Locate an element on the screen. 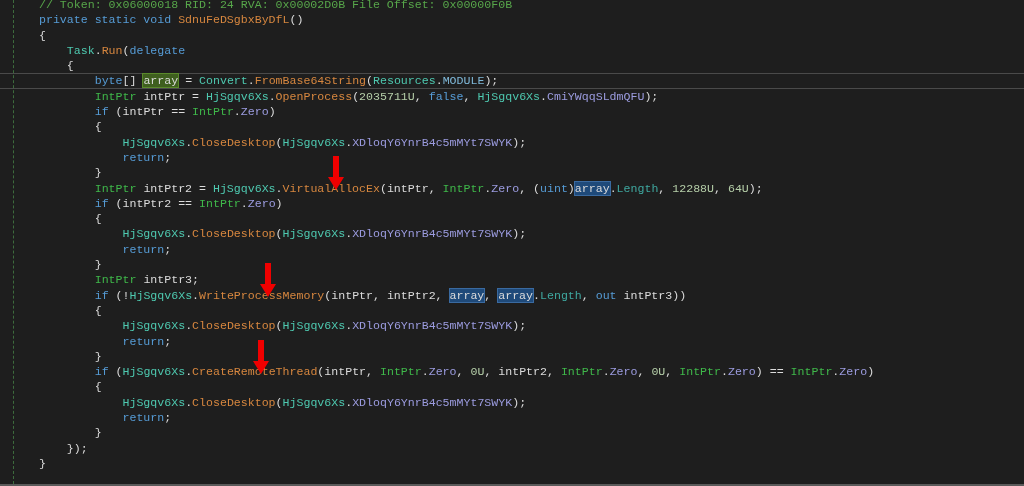  code-line: IntPtr intPtr = HjSgqv6Xs.OpenProcess(2035711U, false, HjSgqv6Xs.CmiYWqqSLdmQFU); is located at coordinates (376, 96).